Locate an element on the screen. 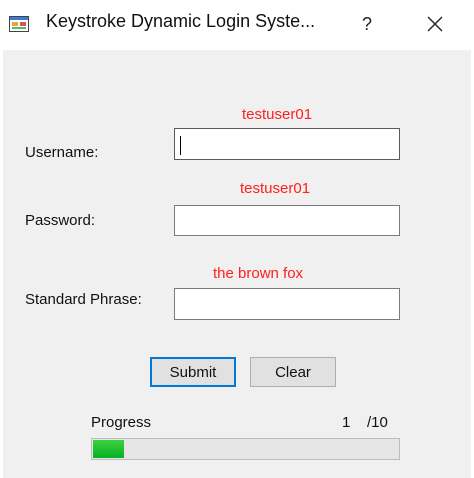 This screenshot has height=478, width=474. password-input is located at coordinates (287, 220).